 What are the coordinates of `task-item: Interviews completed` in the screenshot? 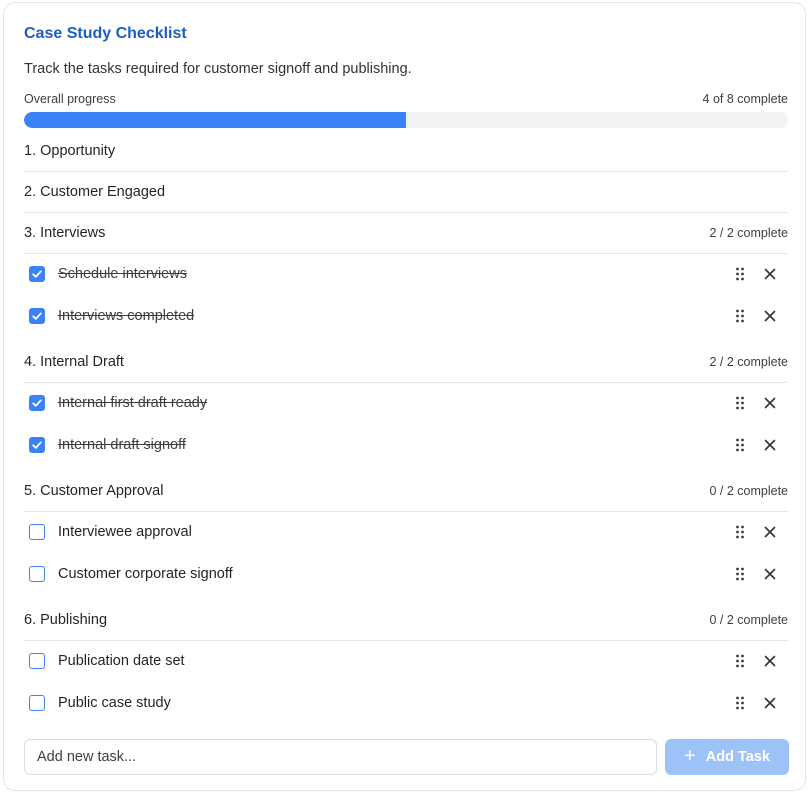 It's located at (406, 316).